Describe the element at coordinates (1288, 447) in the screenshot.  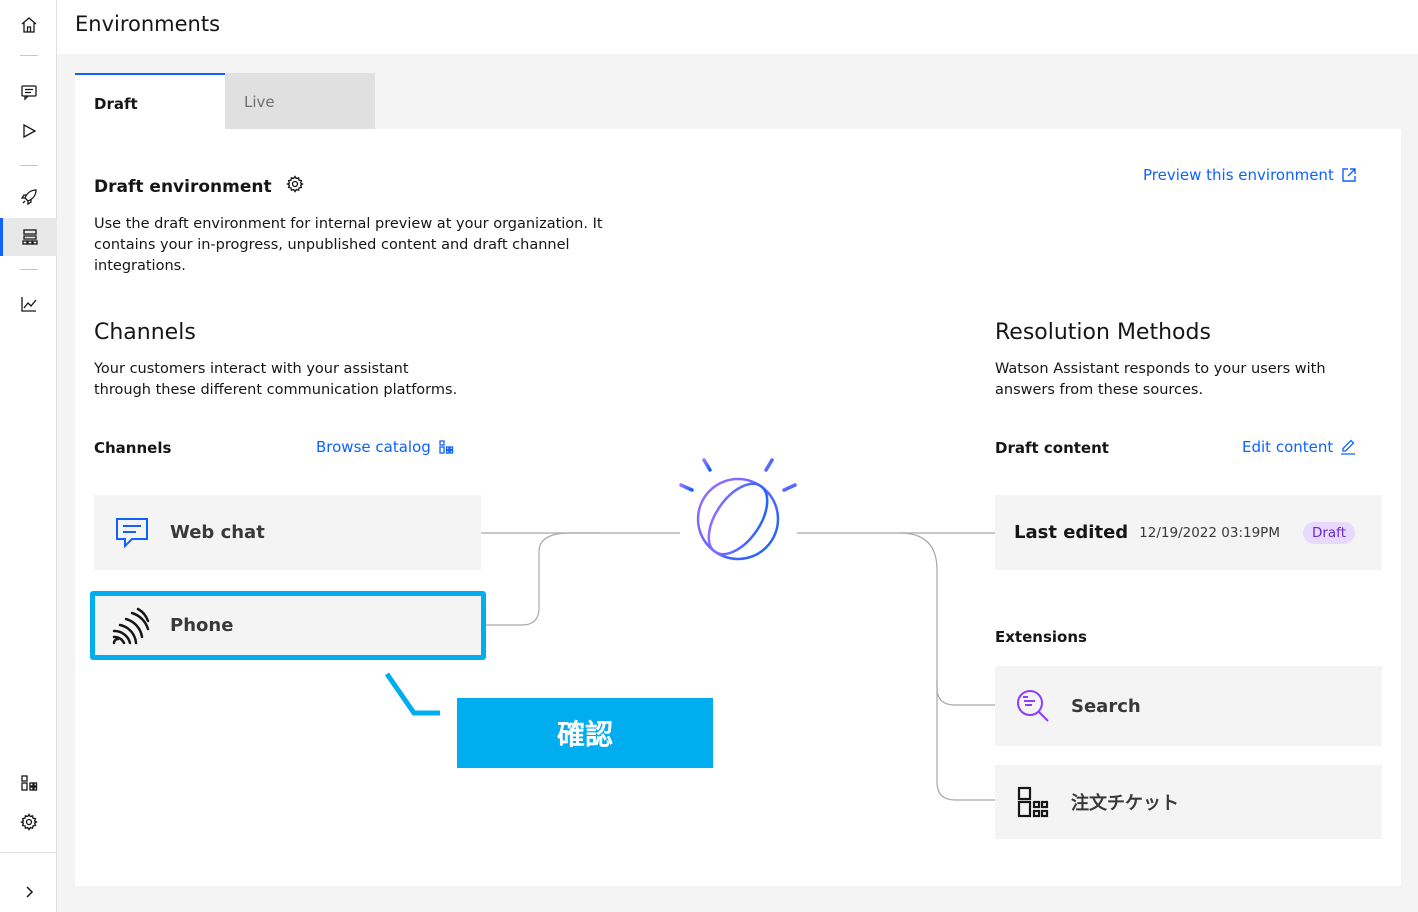
I see `edit-content-link-text: Edit content` at that location.